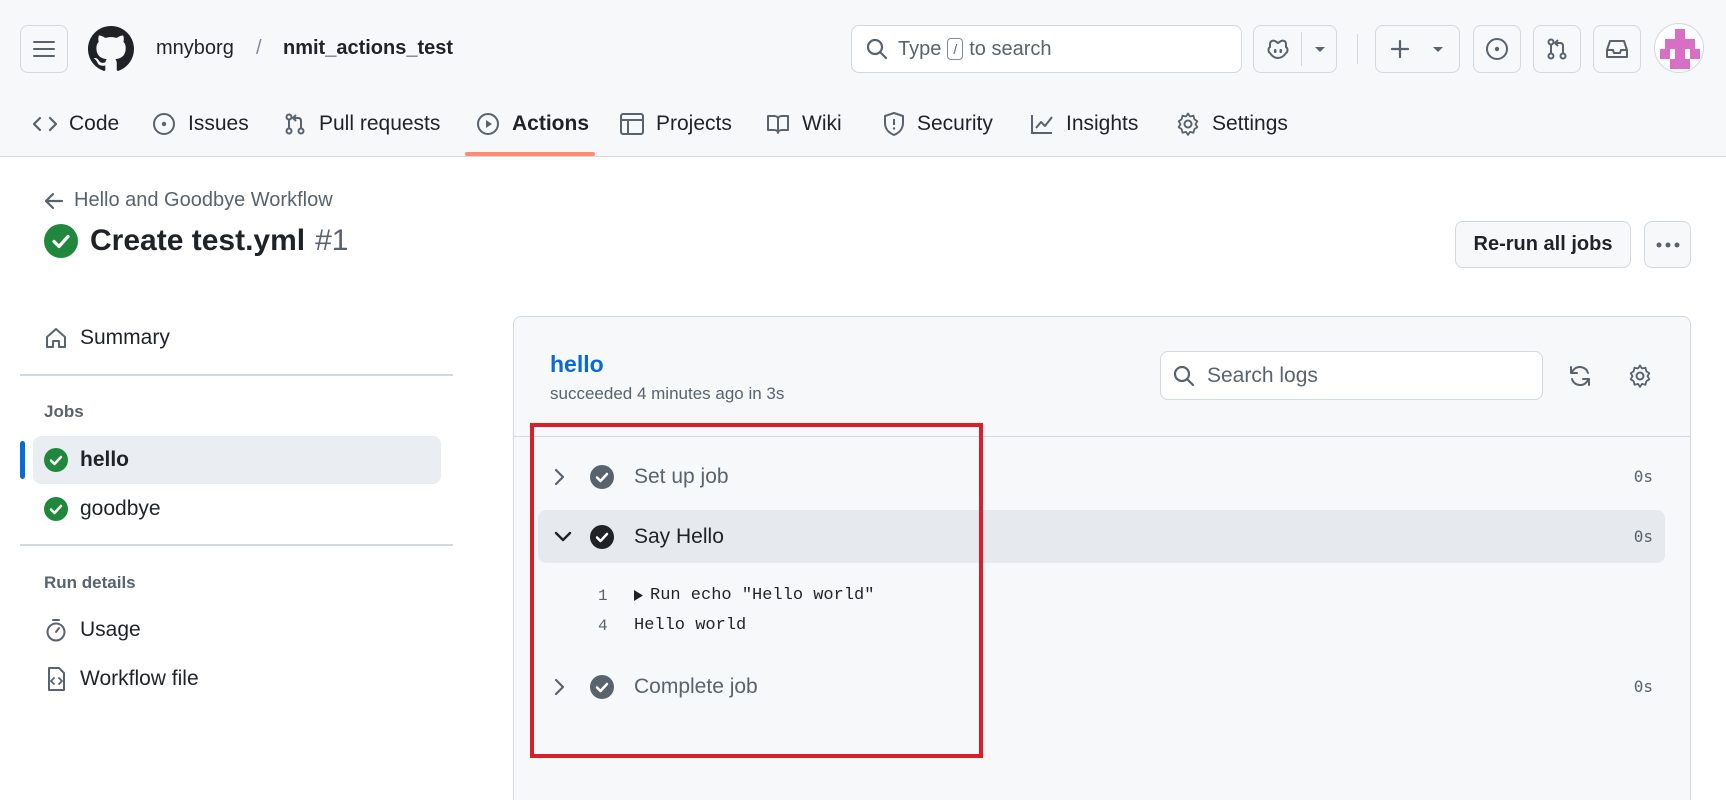  I want to click on code-icon, so click(45, 124).